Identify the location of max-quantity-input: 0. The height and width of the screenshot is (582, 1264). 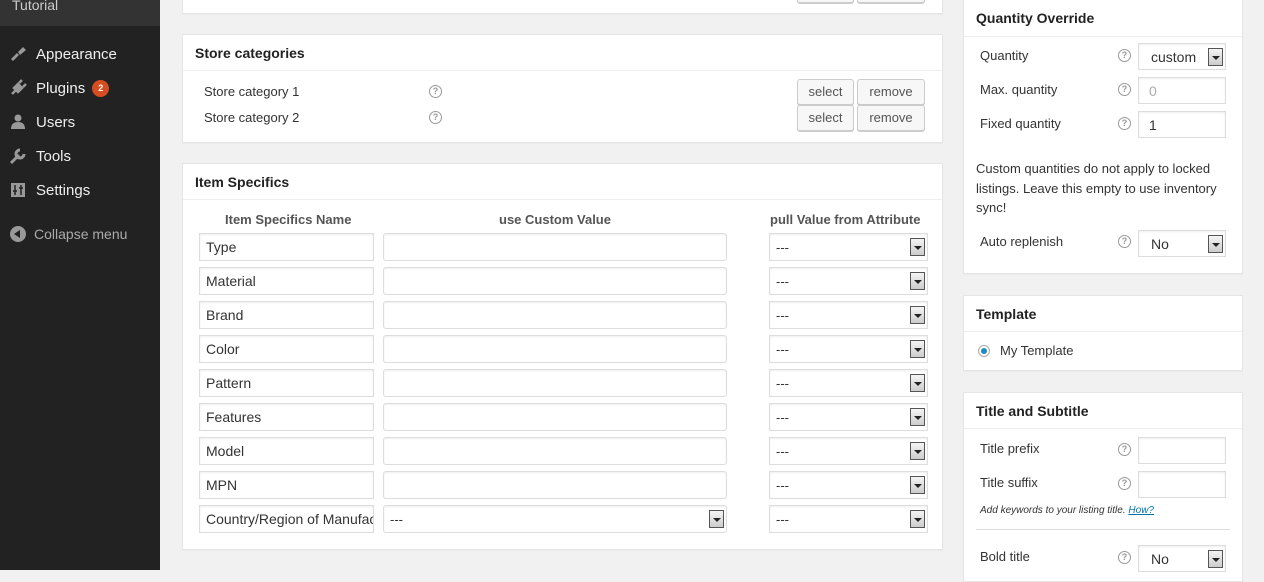
(1182, 90).